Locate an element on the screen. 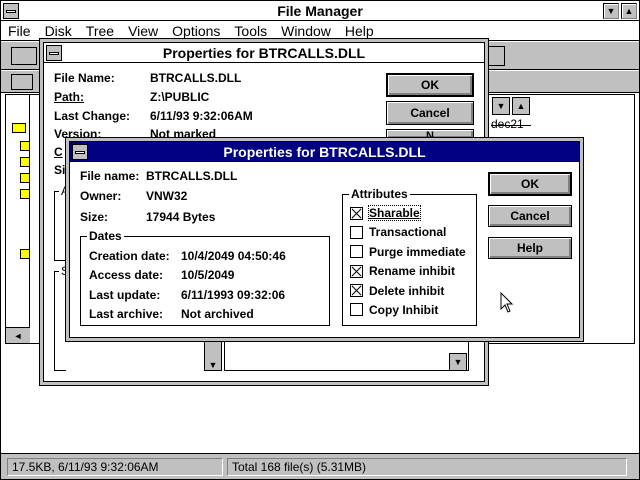 The height and width of the screenshot is (480, 640). back-dialog-title: Properties for BTRCALLS.DLL is located at coordinates (264, 52).